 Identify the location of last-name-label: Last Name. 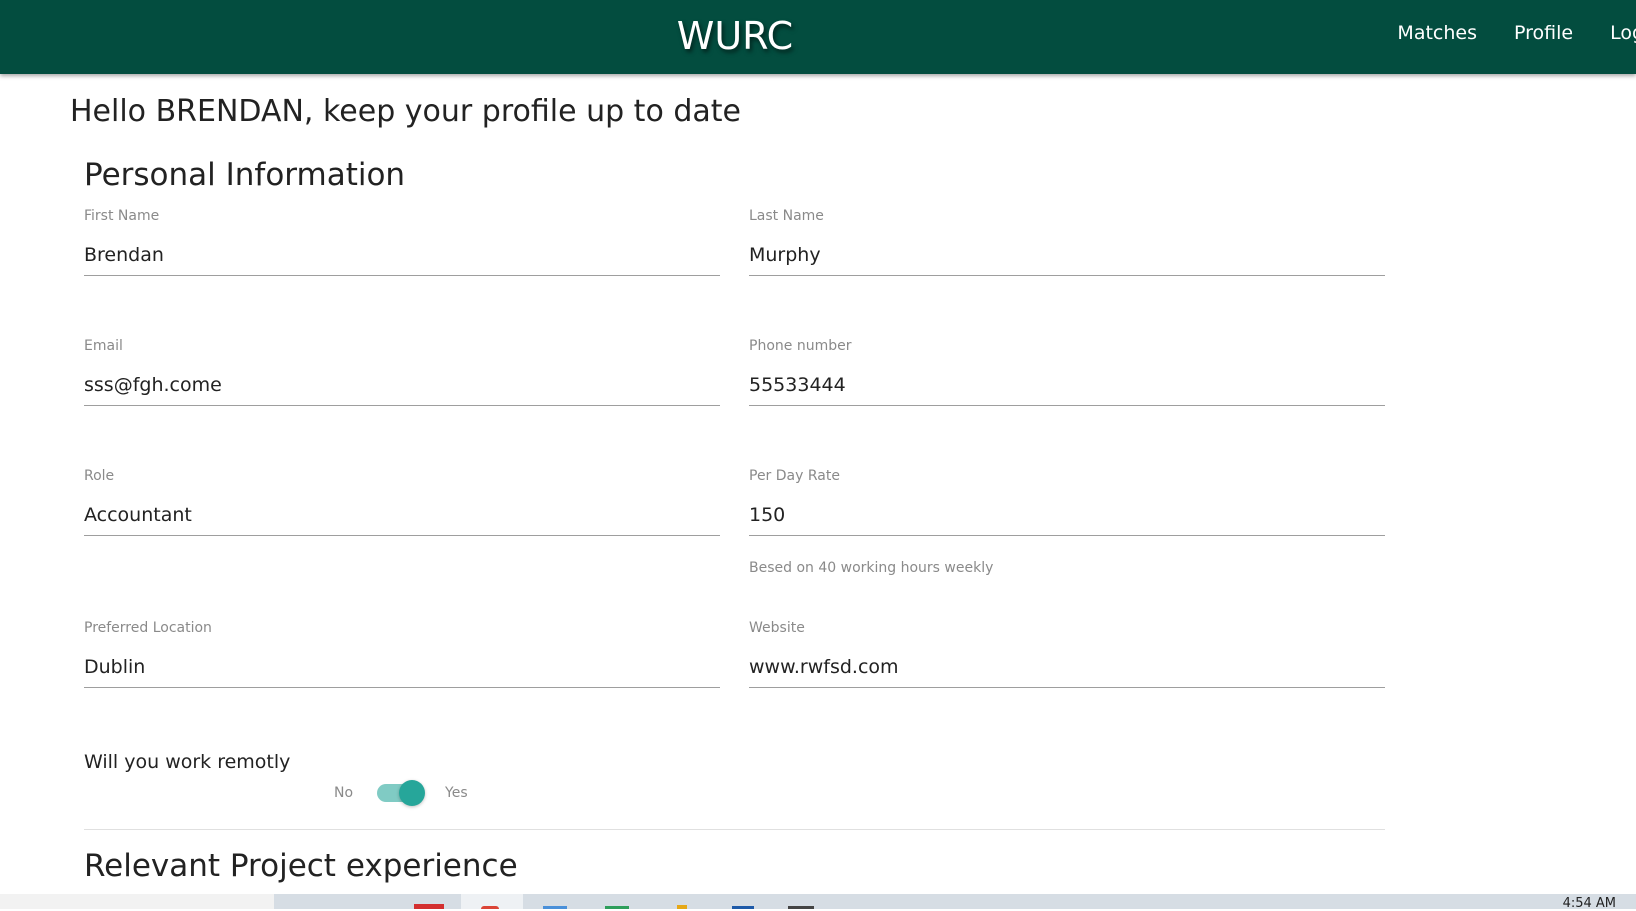
(786, 216).